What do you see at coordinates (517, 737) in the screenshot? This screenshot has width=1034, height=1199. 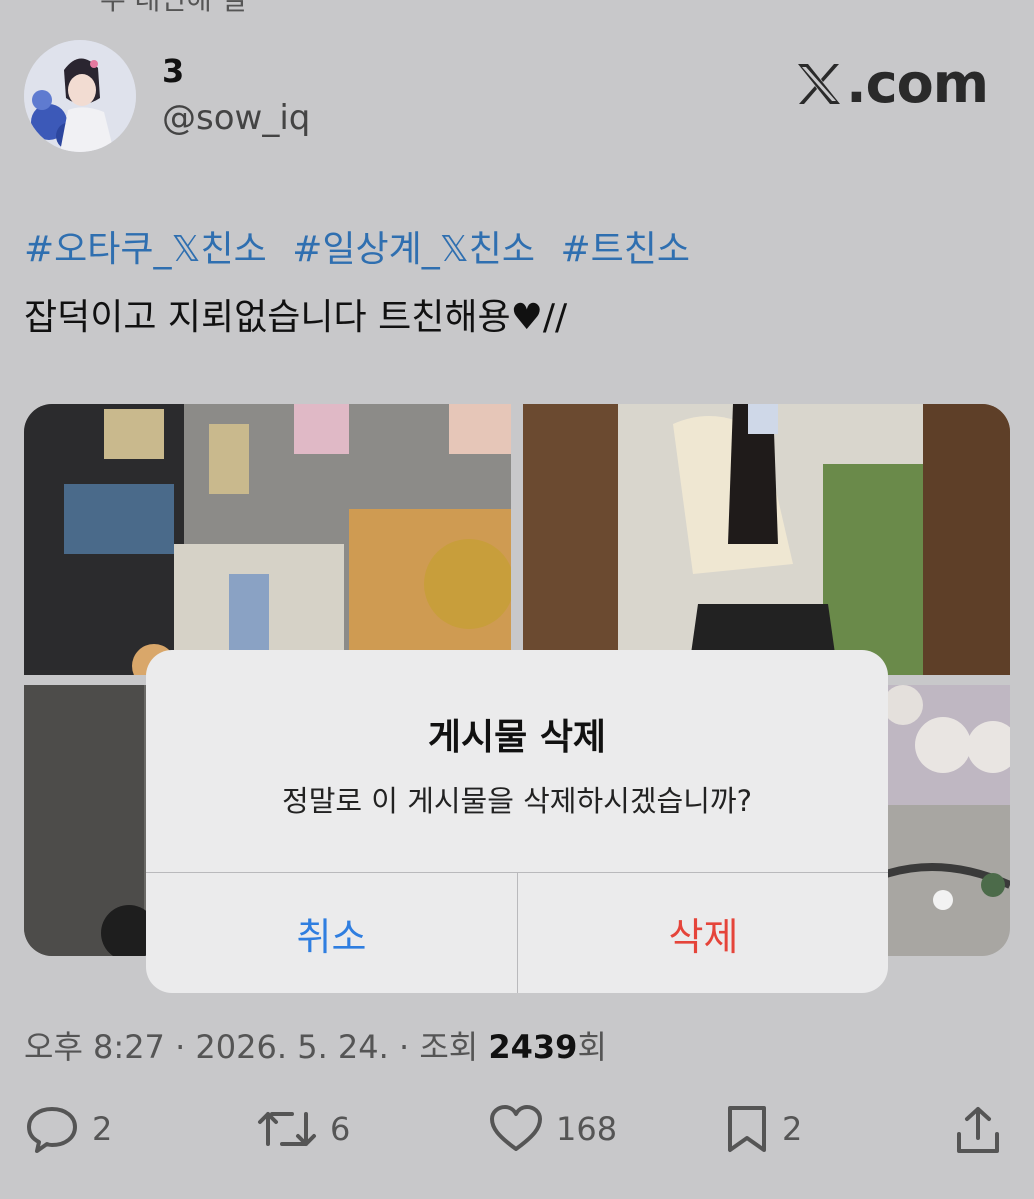 I see `dialog-title: 게시물 삭제` at bounding box center [517, 737].